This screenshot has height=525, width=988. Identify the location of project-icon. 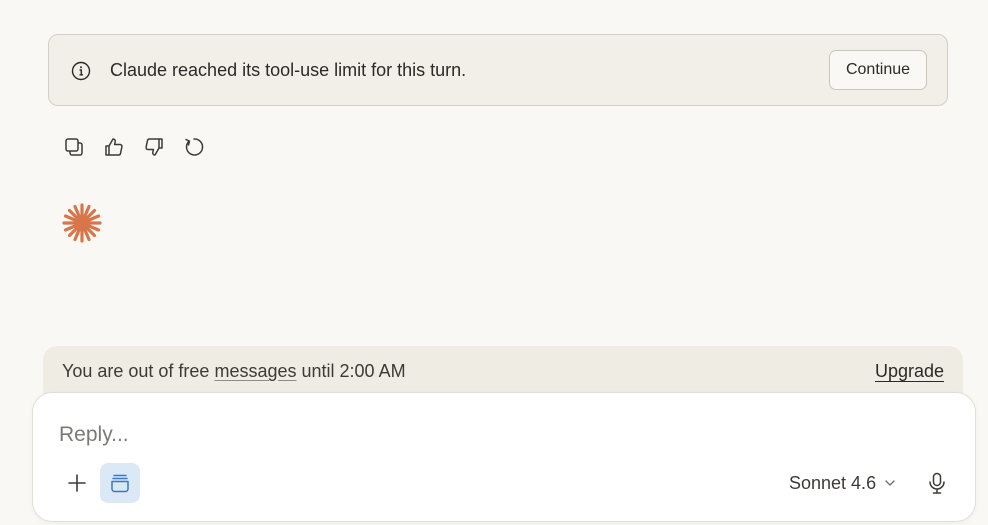
(120, 483).